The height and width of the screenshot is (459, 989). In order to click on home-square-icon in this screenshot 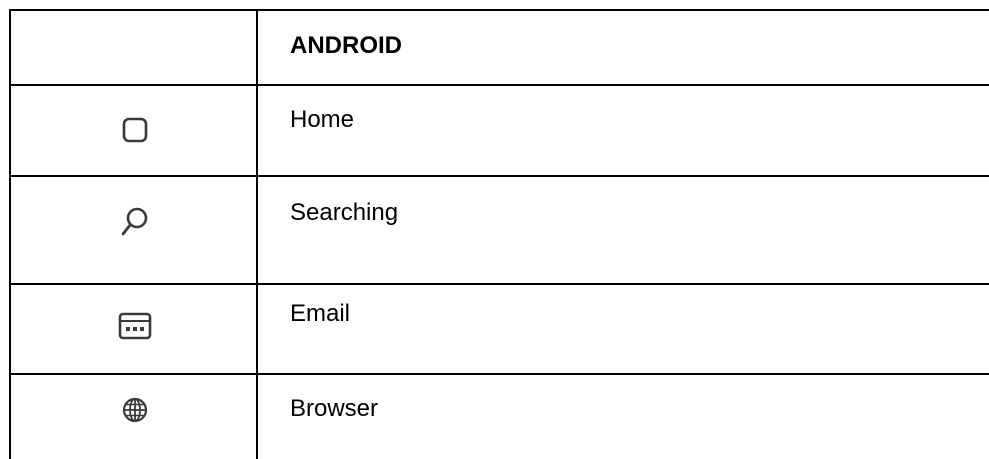, I will do `click(134, 130)`.